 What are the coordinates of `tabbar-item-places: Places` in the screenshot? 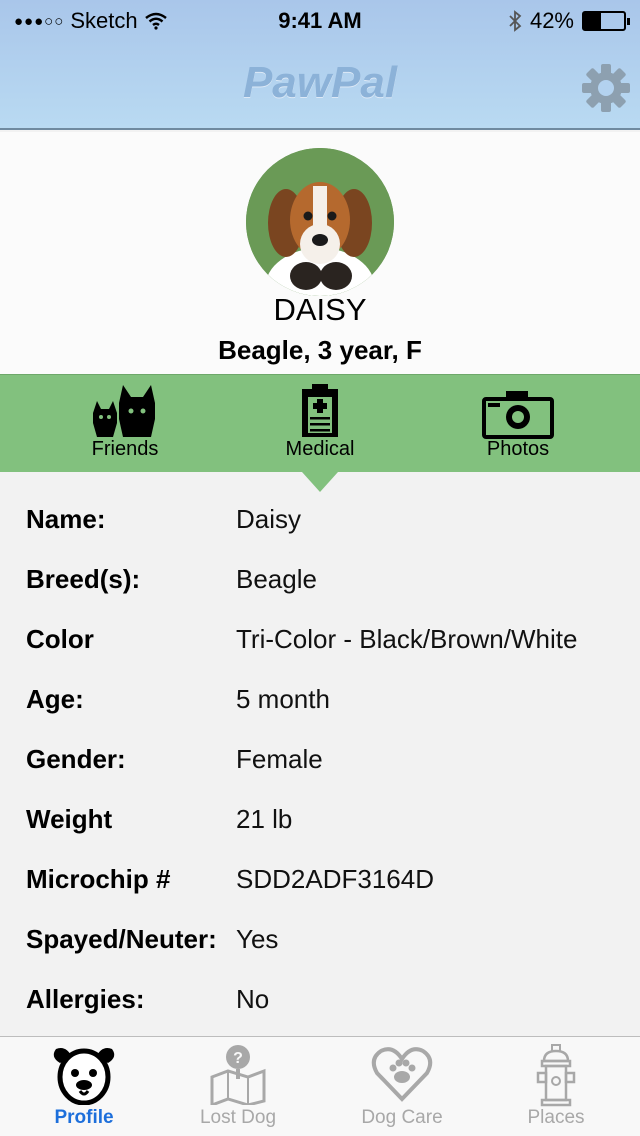 It's located at (556, 1086).